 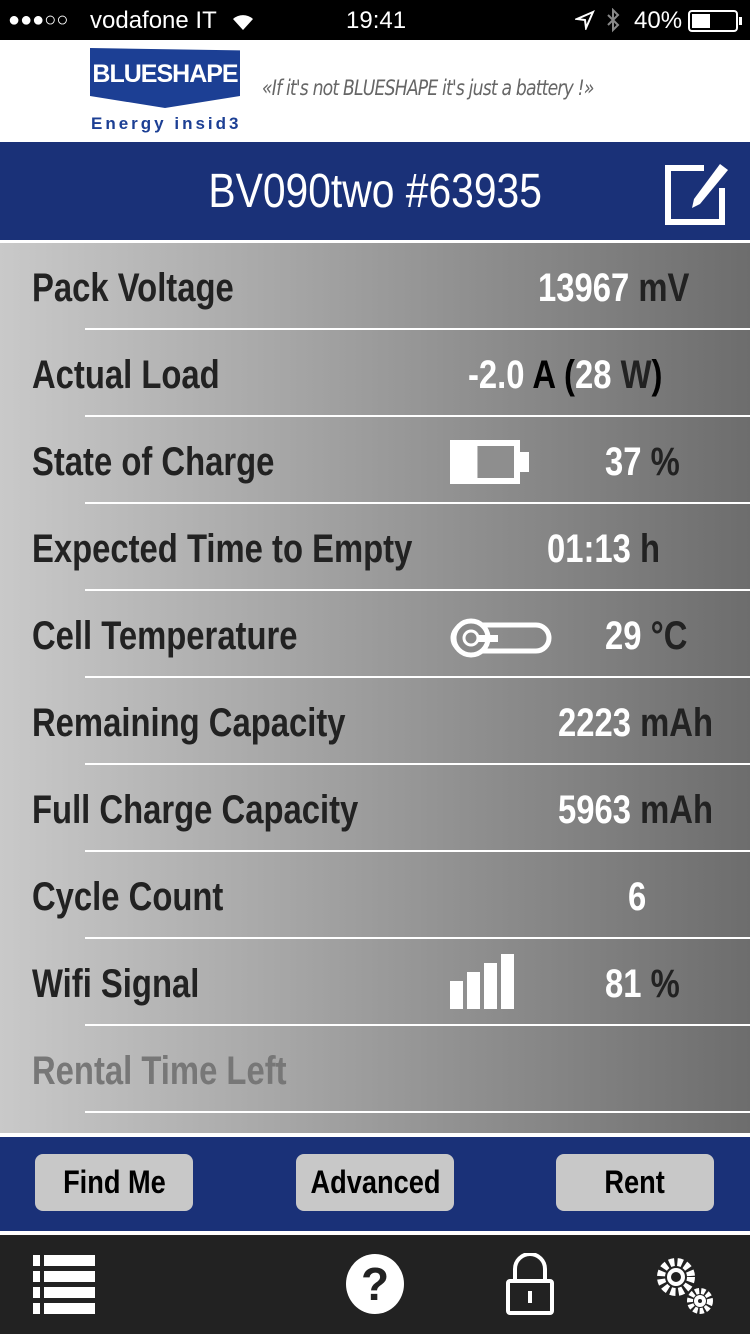 What do you see at coordinates (159, 1071) in the screenshot?
I see `label: Rental Time Left` at bounding box center [159, 1071].